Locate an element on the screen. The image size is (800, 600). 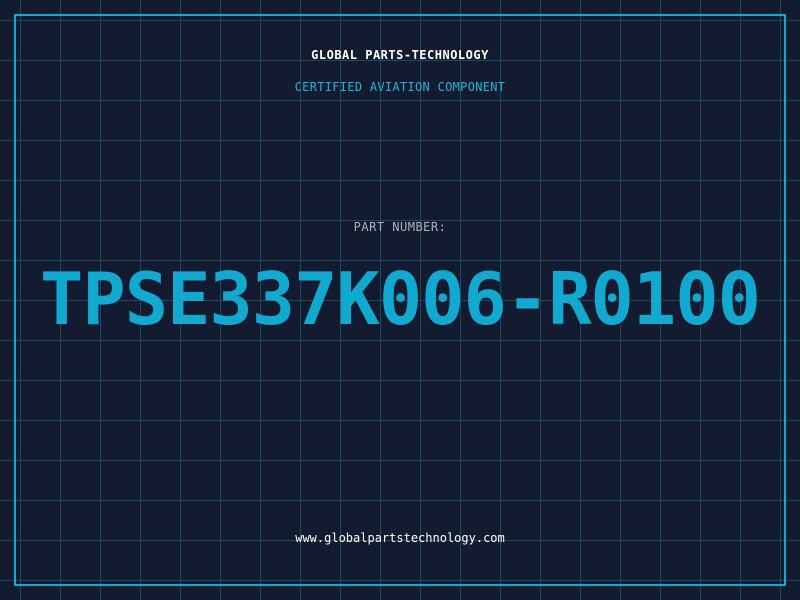
company-name: GLOBAL PARTS-TECHNOLOGY is located at coordinates (400, 55).